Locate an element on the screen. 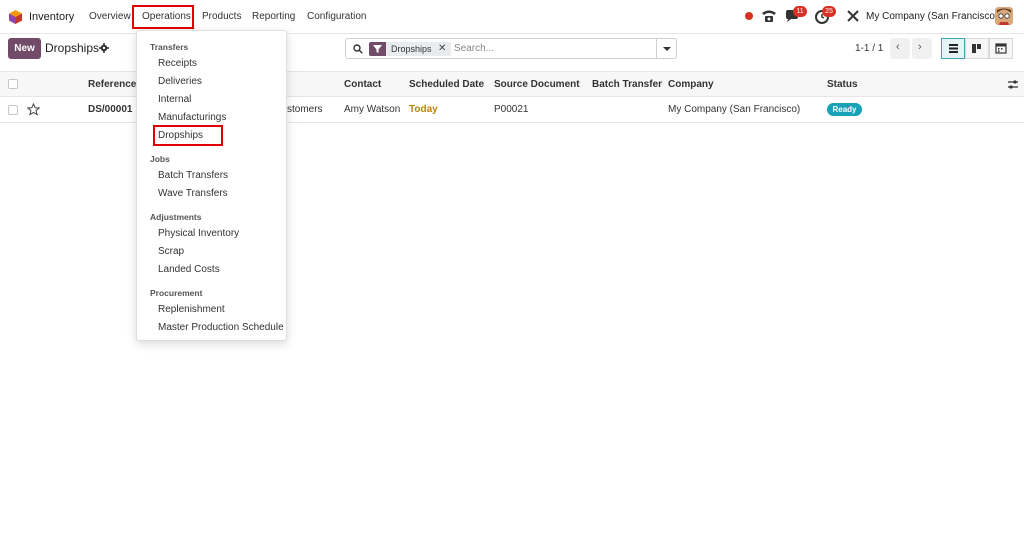 The height and width of the screenshot is (554, 1024). activity-badge: 25 is located at coordinates (829, 11).